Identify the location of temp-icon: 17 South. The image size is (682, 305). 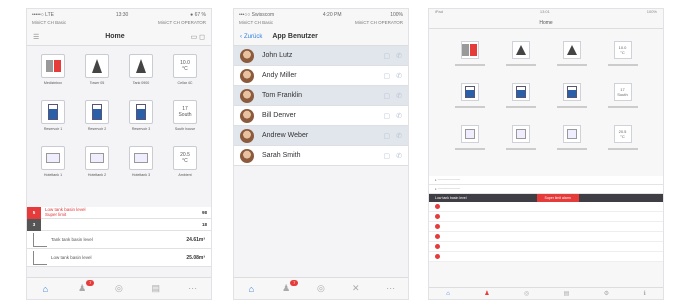
(185, 112).